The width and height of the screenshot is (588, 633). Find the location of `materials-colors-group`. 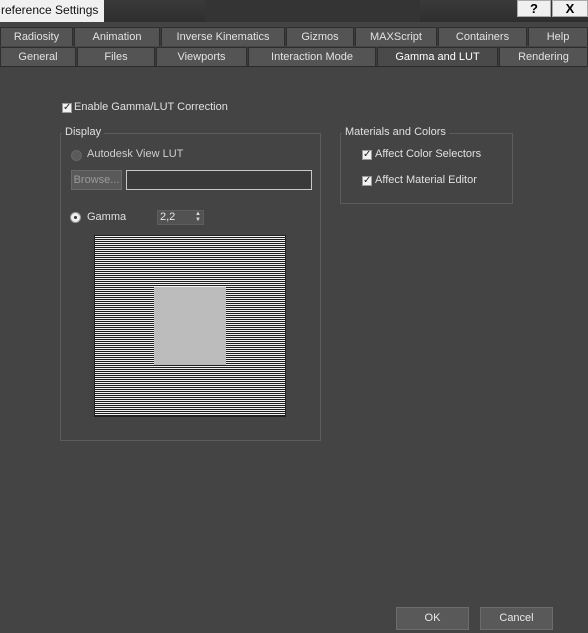

materials-colors-group is located at coordinates (426, 168).